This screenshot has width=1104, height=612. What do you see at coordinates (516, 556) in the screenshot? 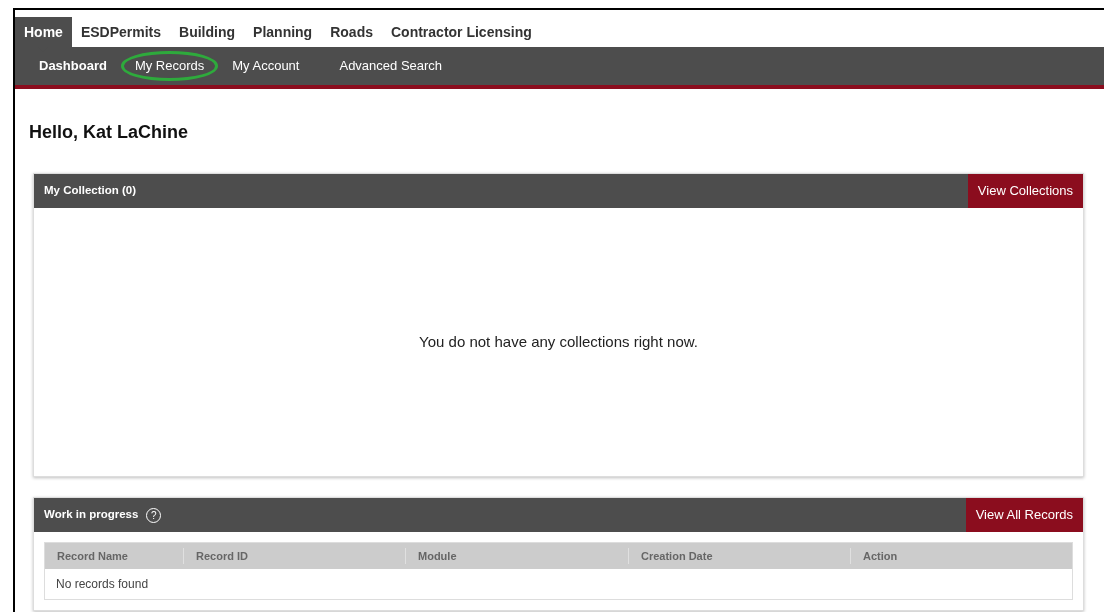
I see `column-header: Module` at bounding box center [516, 556].